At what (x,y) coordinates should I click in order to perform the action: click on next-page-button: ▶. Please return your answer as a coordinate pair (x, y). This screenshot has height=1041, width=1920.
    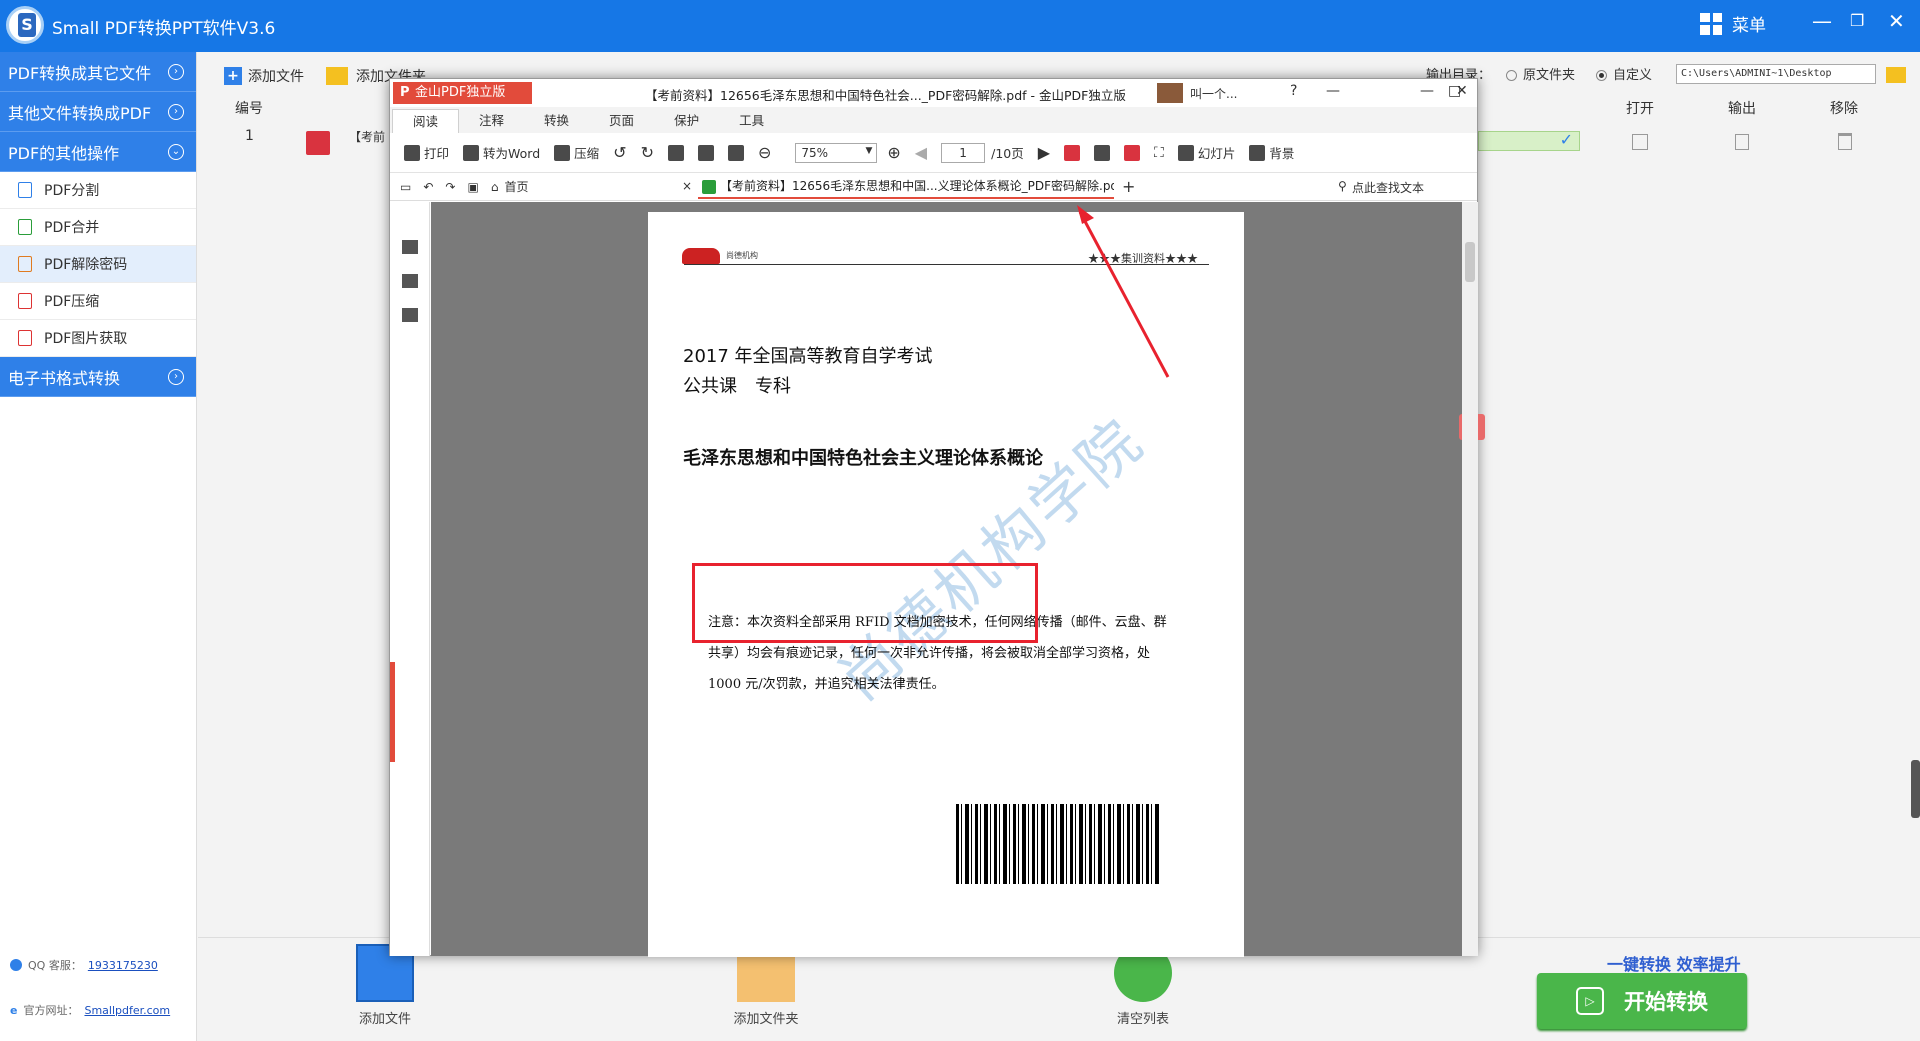
    Looking at the image, I should click on (1044, 152).